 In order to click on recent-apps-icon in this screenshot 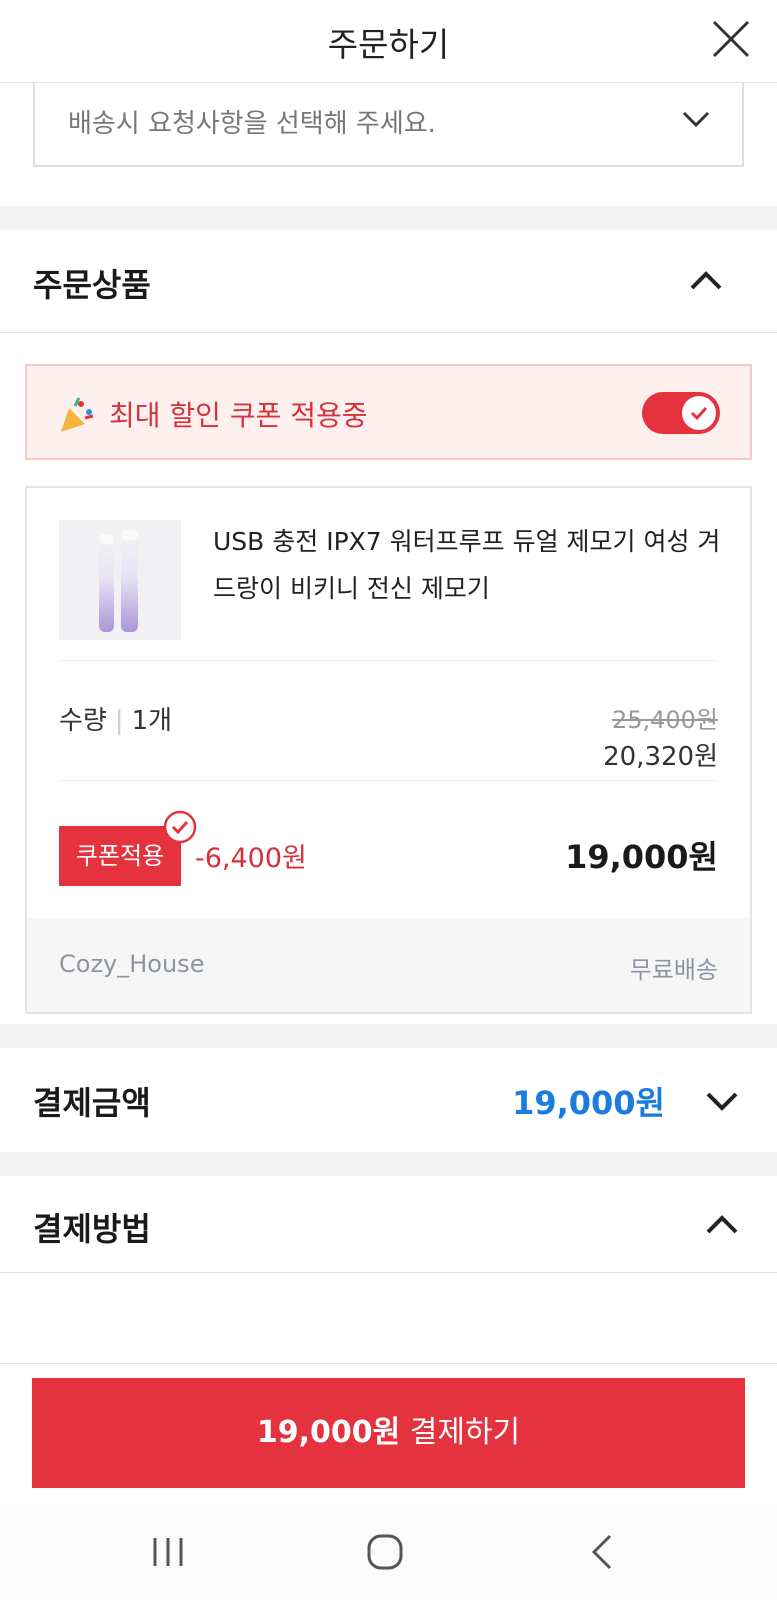, I will do `click(168, 1552)`.